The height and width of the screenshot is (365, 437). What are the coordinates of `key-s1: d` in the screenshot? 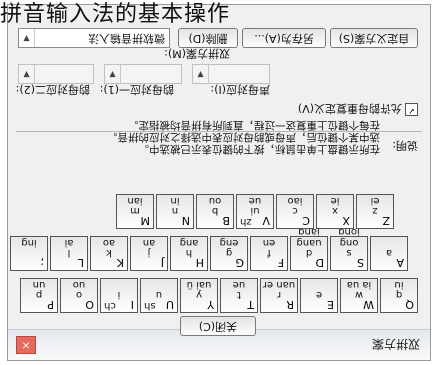 It's located at (309, 252).